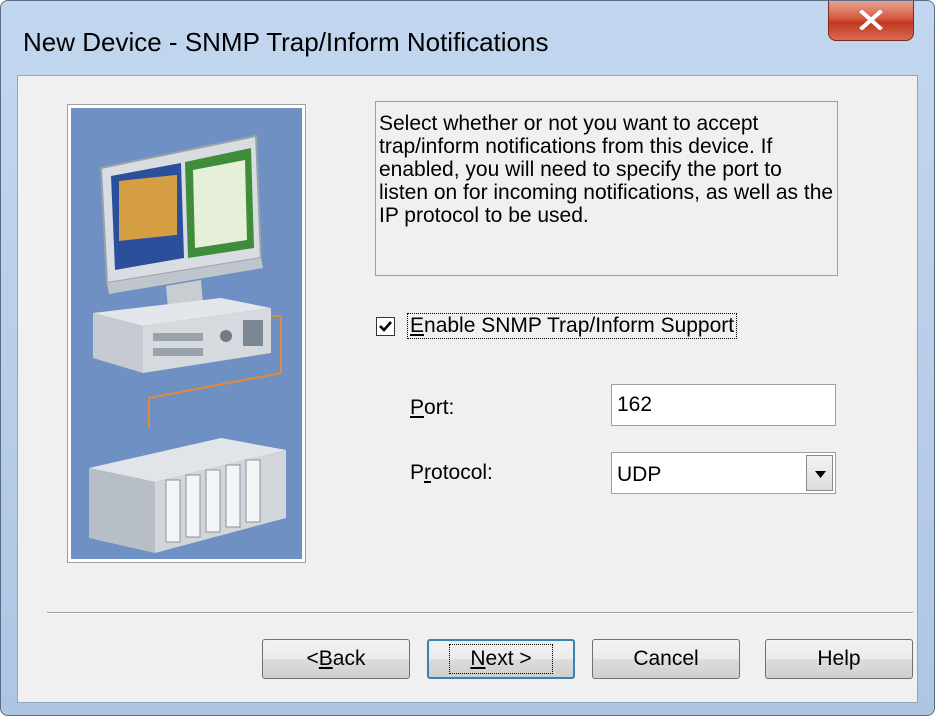 This screenshot has width=937, height=718. What do you see at coordinates (480, 613) in the screenshot?
I see `separator-line` at bounding box center [480, 613].